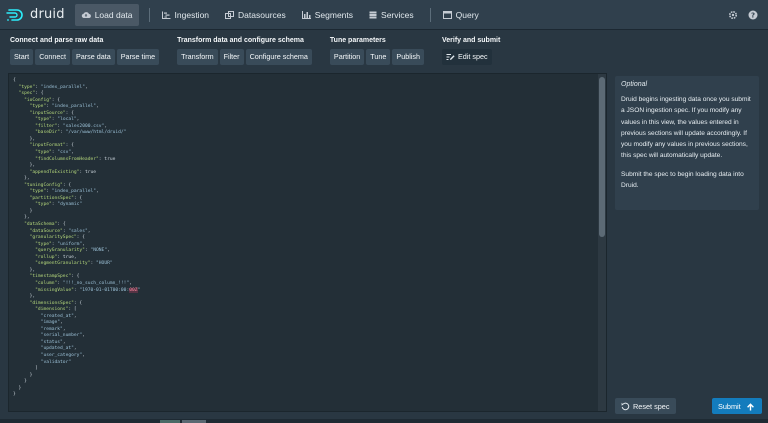 The height and width of the screenshot is (423, 768). I want to click on reset-spec-label: Reset spec, so click(651, 406).